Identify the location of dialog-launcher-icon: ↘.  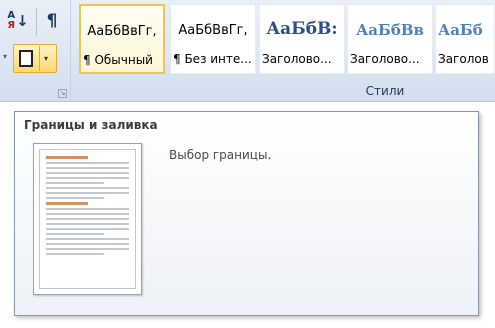
(62, 93).